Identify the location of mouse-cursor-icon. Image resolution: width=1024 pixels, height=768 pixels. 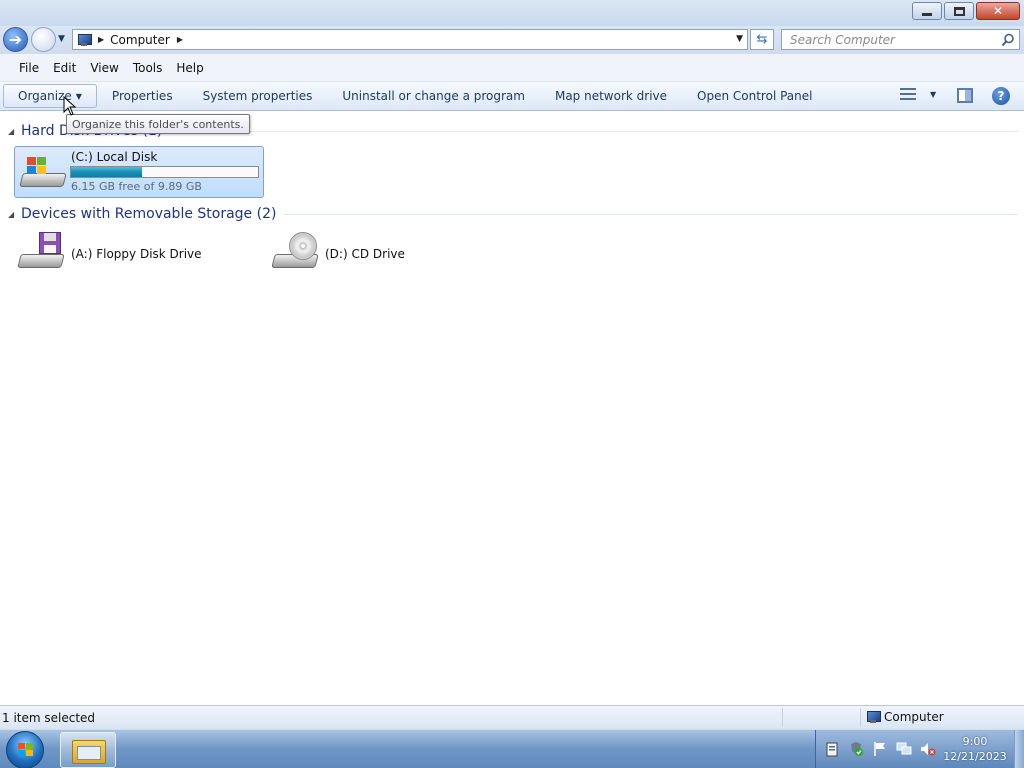
(70, 106).